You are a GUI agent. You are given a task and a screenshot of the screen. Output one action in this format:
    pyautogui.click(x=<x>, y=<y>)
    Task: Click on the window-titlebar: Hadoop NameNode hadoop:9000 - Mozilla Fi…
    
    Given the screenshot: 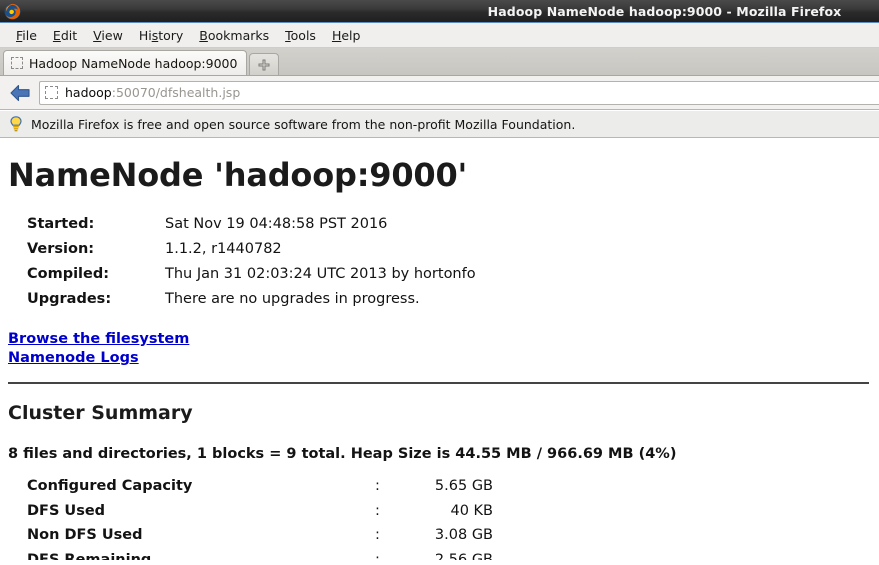 What is the action you would take?
    pyautogui.click(x=439, y=11)
    